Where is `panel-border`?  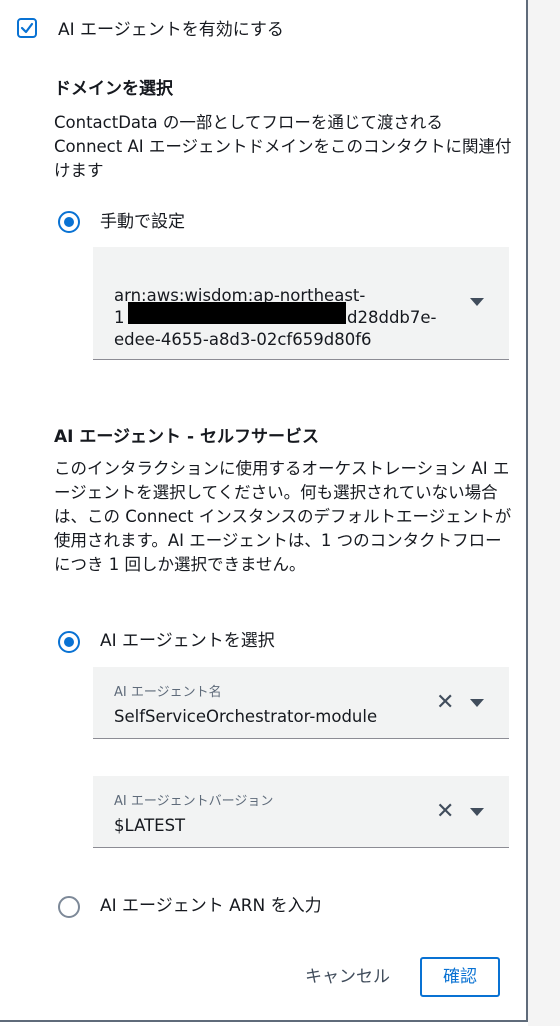 panel-border is located at coordinates (527, 511).